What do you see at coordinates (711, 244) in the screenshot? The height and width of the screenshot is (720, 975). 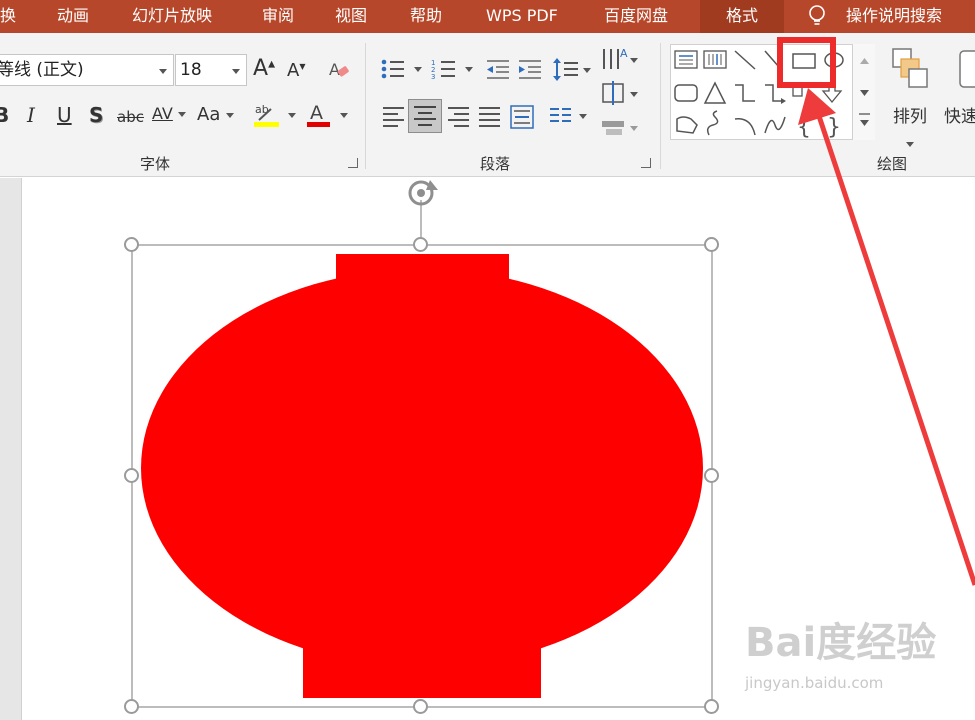 I see `resize-handle-top-right` at bounding box center [711, 244].